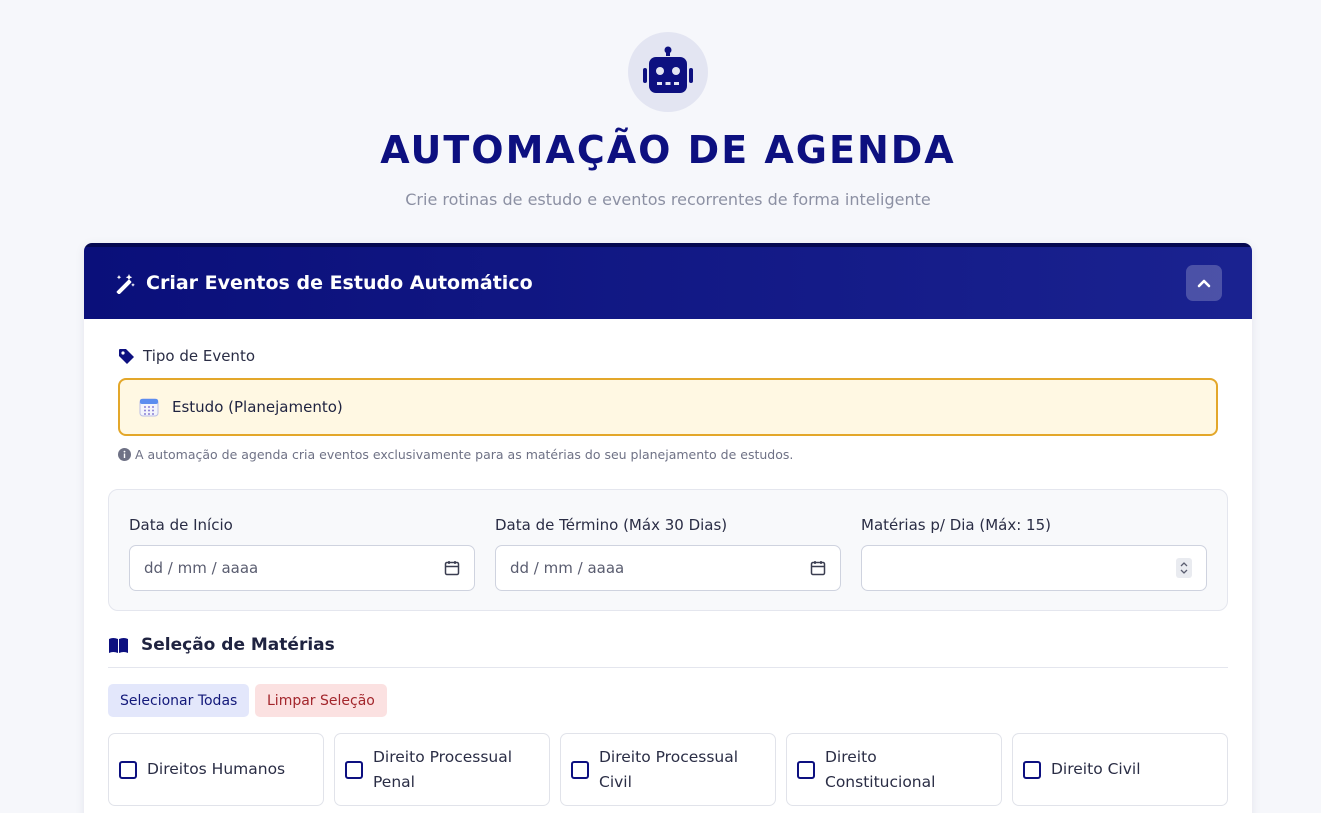 The height and width of the screenshot is (813, 1321). Describe the element at coordinates (125, 283) in the screenshot. I see `magic-wand-icon` at that location.